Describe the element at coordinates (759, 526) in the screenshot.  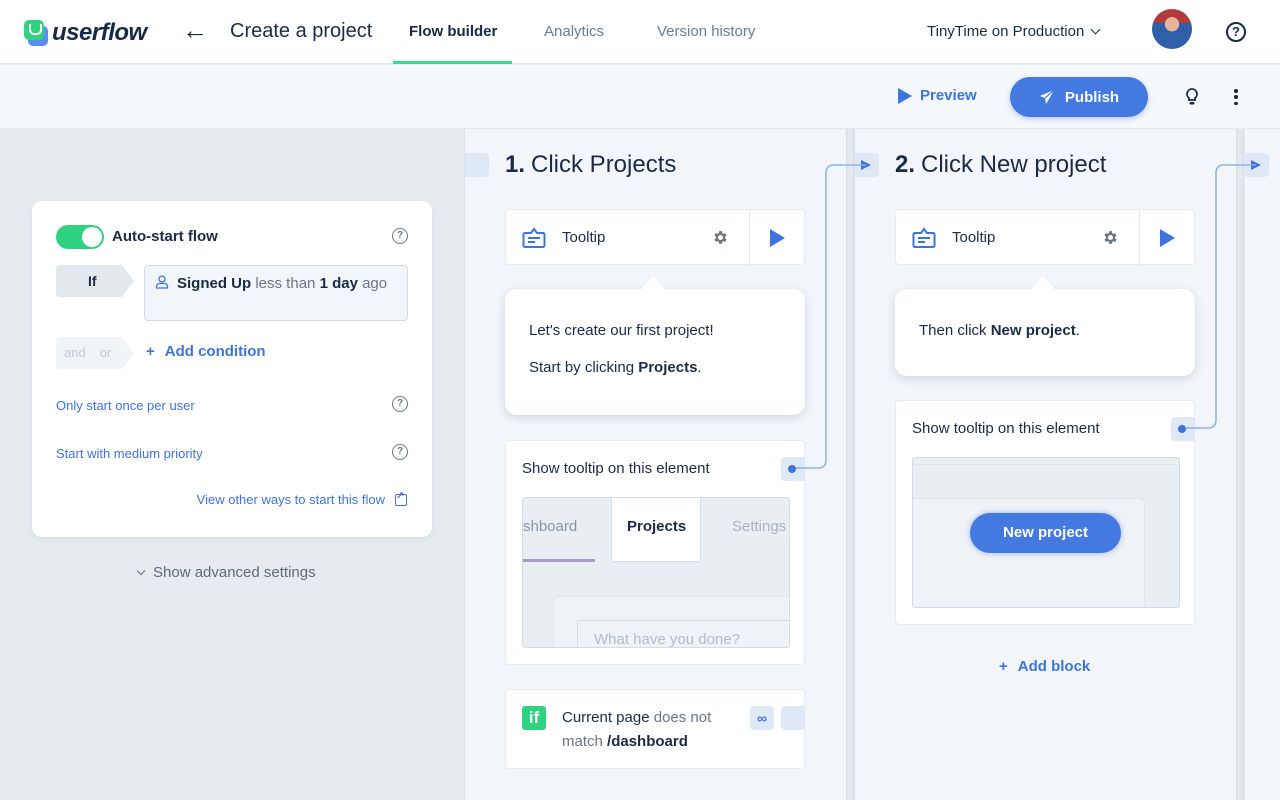
I see `preview-tab: Settings` at that location.